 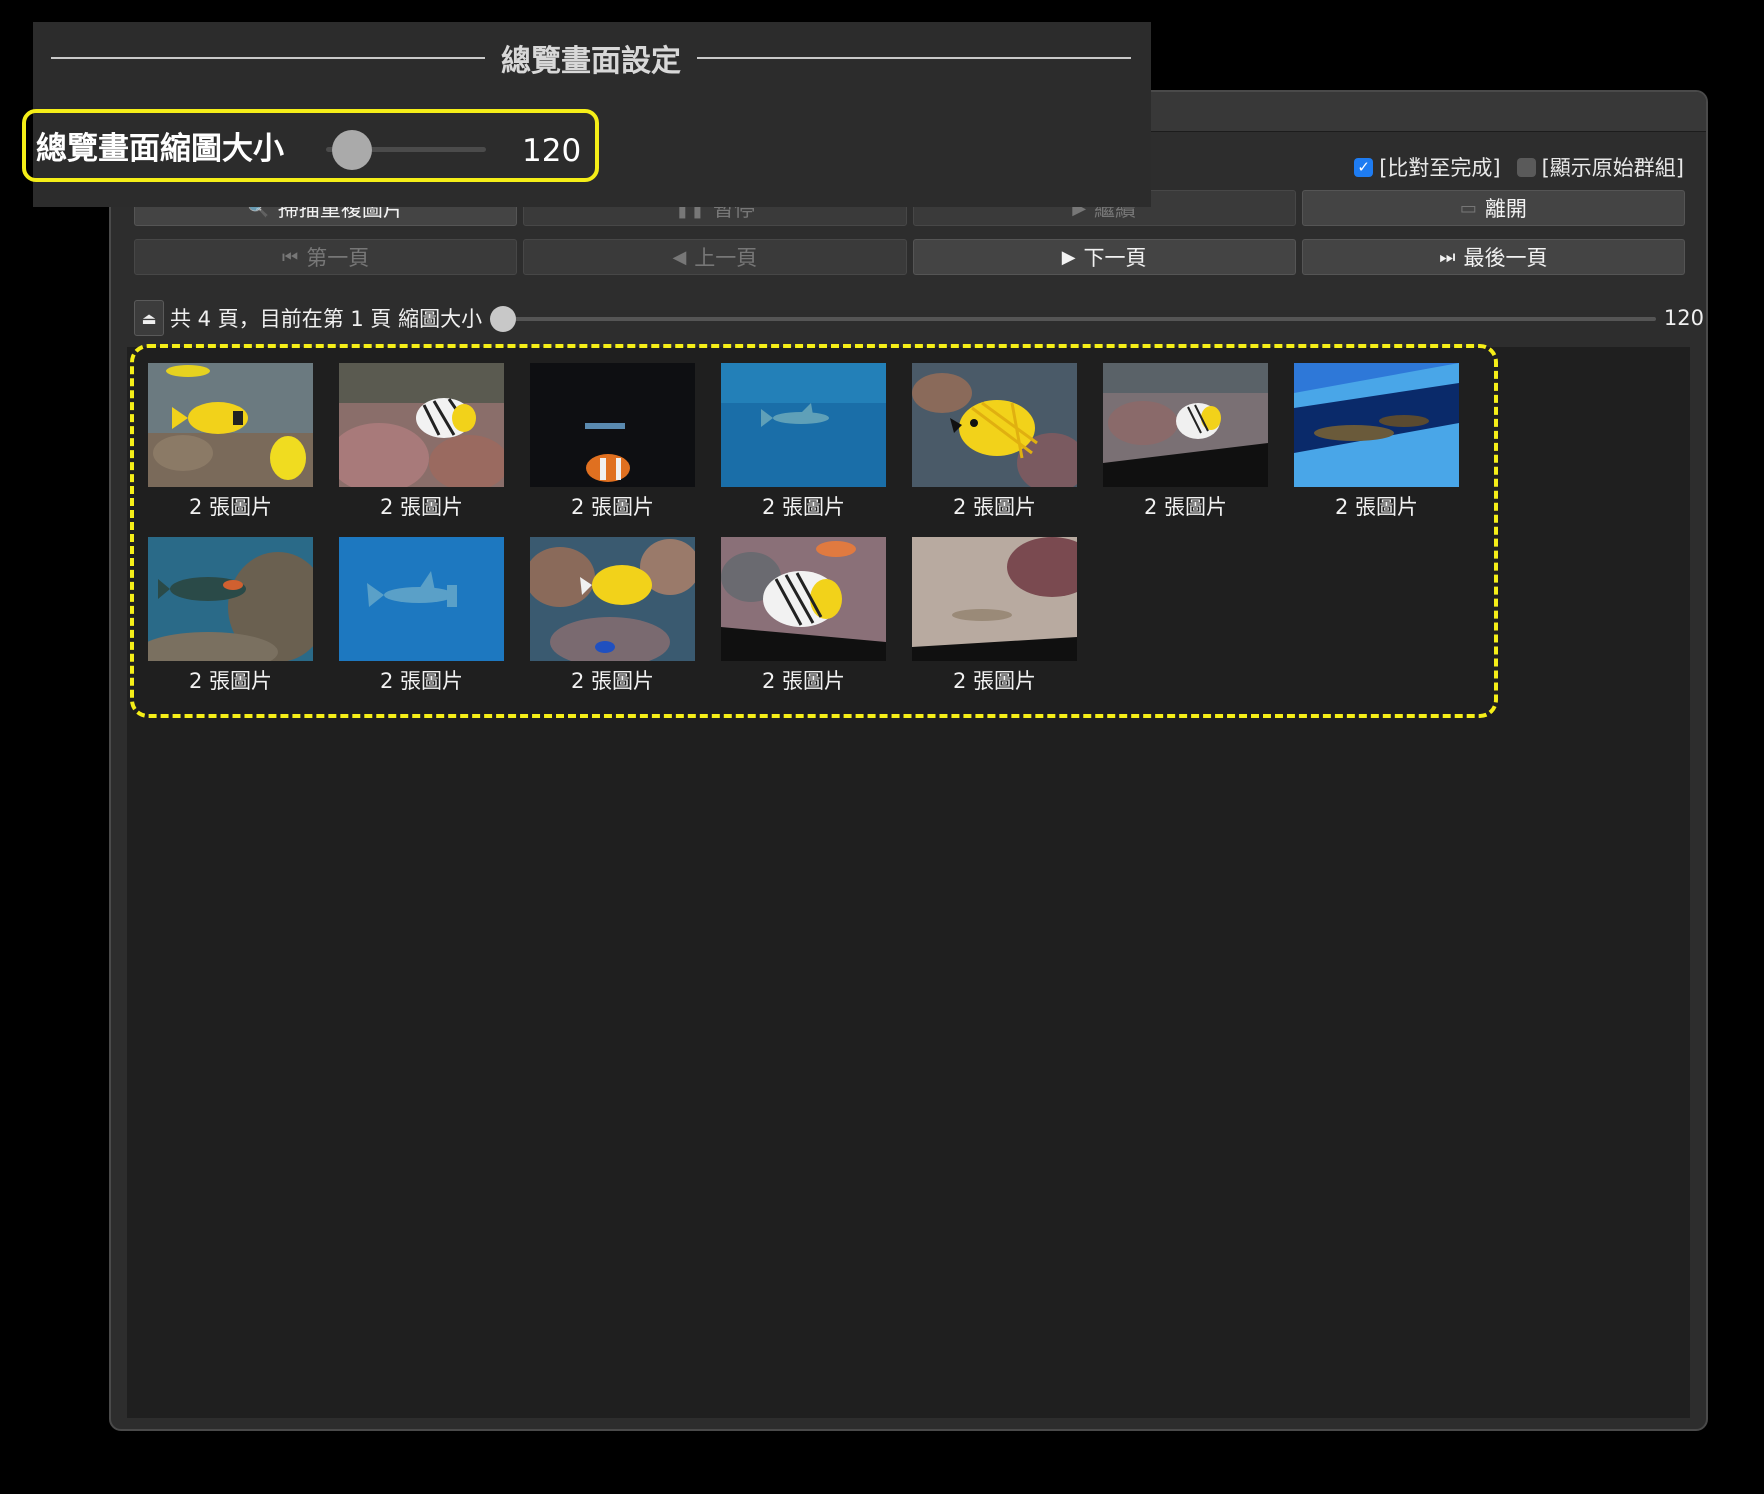 What do you see at coordinates (352, 150) in the screenshot?
I see `panel-slider-knob` at bounding box center [352, 150].